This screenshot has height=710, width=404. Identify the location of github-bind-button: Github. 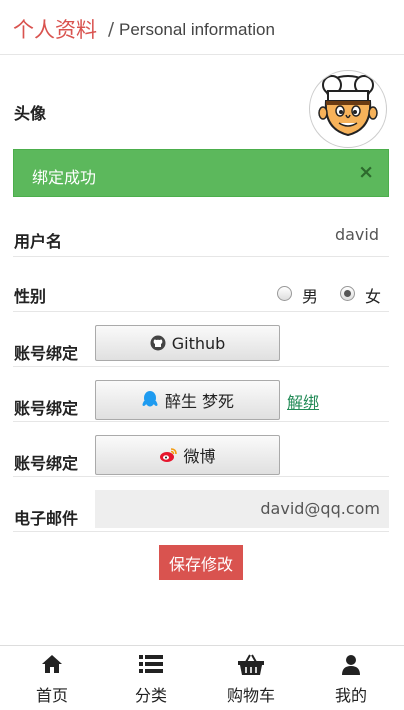
(187, 343).